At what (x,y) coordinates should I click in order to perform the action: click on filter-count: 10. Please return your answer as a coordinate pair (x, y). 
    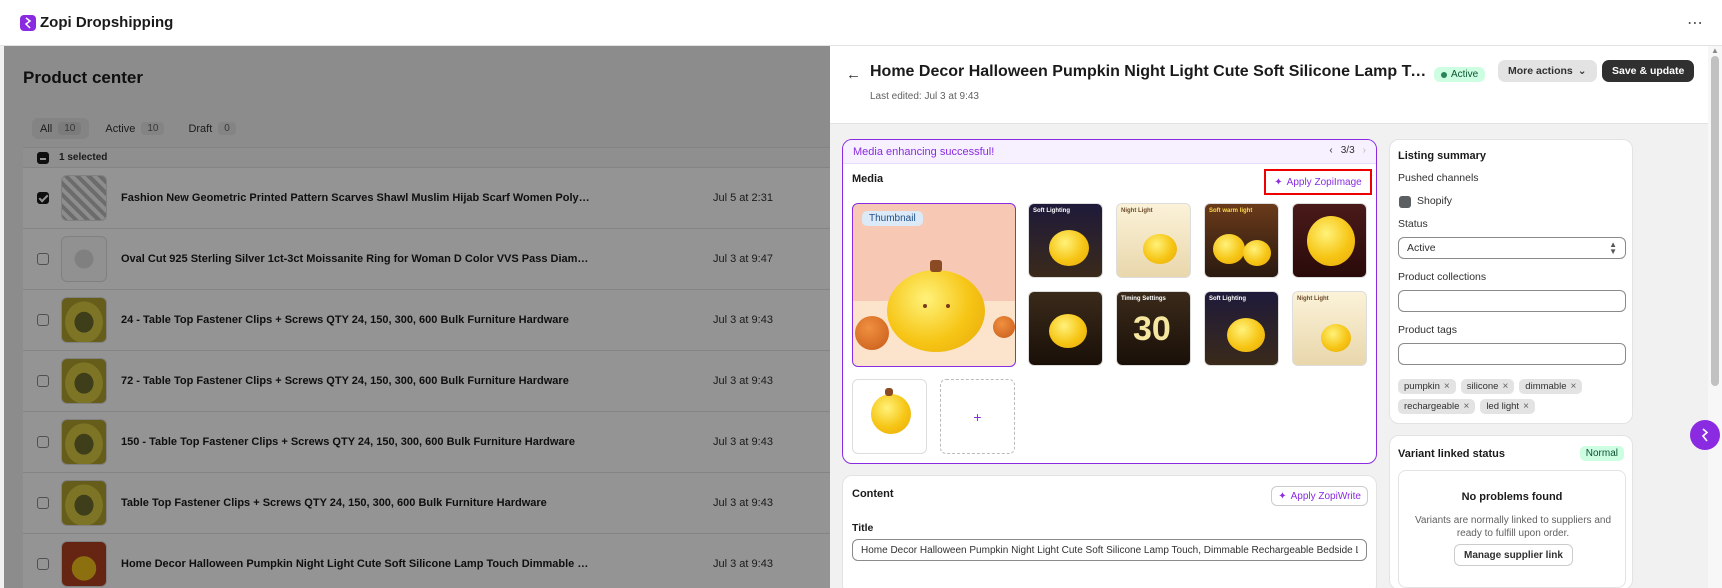
    Looking at the image, I should click on (70, 128).